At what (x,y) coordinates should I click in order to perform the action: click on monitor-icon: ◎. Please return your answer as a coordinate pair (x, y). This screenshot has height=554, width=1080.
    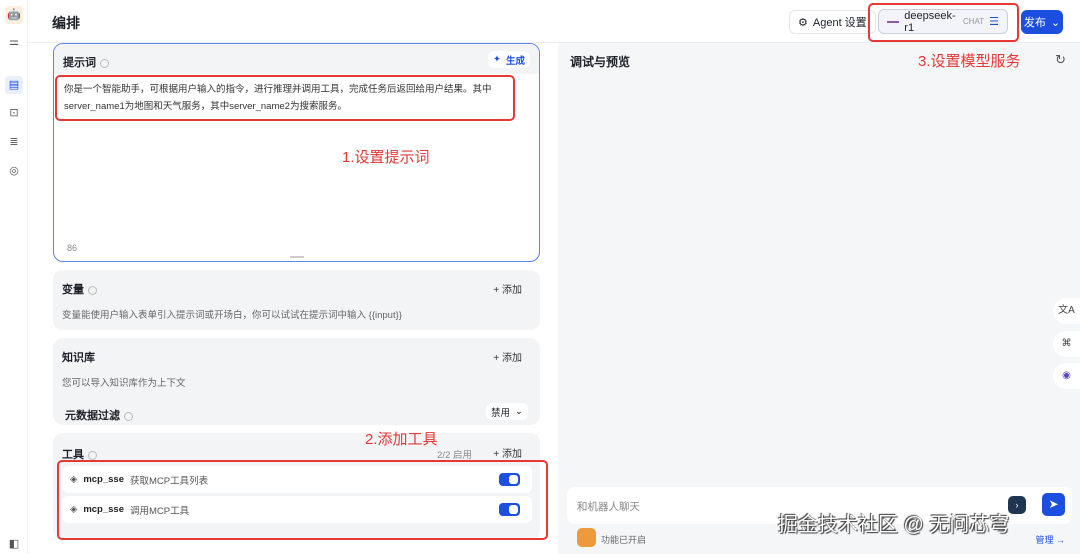
    Looking at the image, I should click on (14, 171).